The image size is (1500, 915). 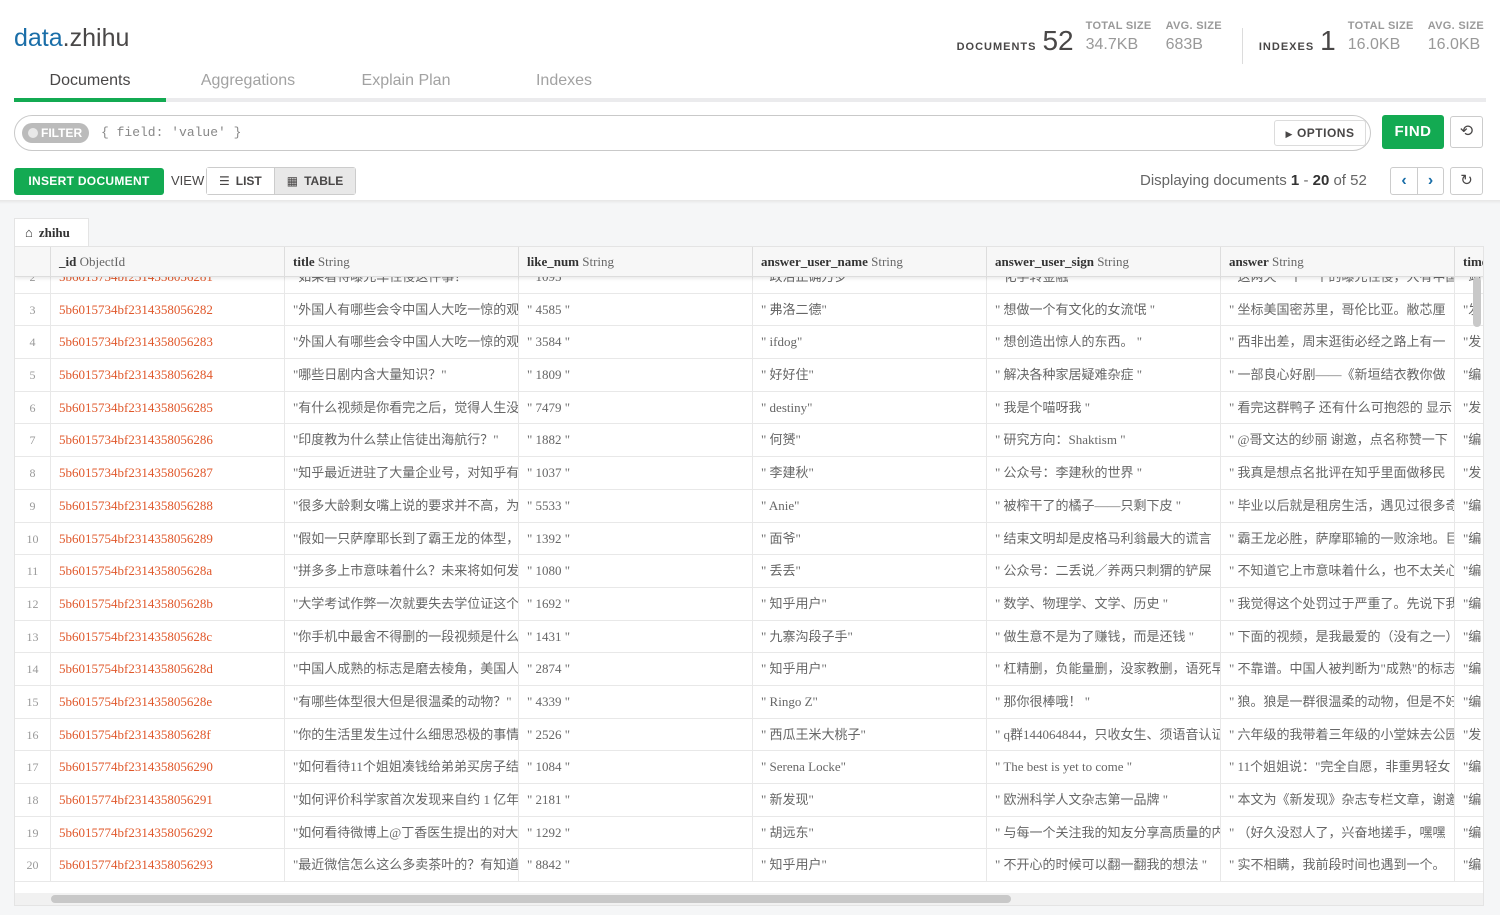 What do you see at coordinates (1104, 767) in the screenshot?
I see `cell-answer-user-sign: " The best is yet to come "` at bounding box center [1104, 767].